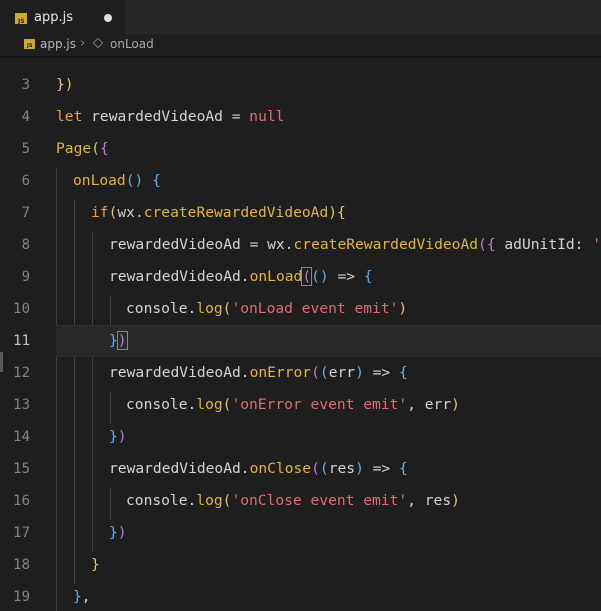 The height and width of the screenshot is (611, 601). Describe the element at coordinates (21, 533) in the screenshot. I see `line-number: 17` at that location.